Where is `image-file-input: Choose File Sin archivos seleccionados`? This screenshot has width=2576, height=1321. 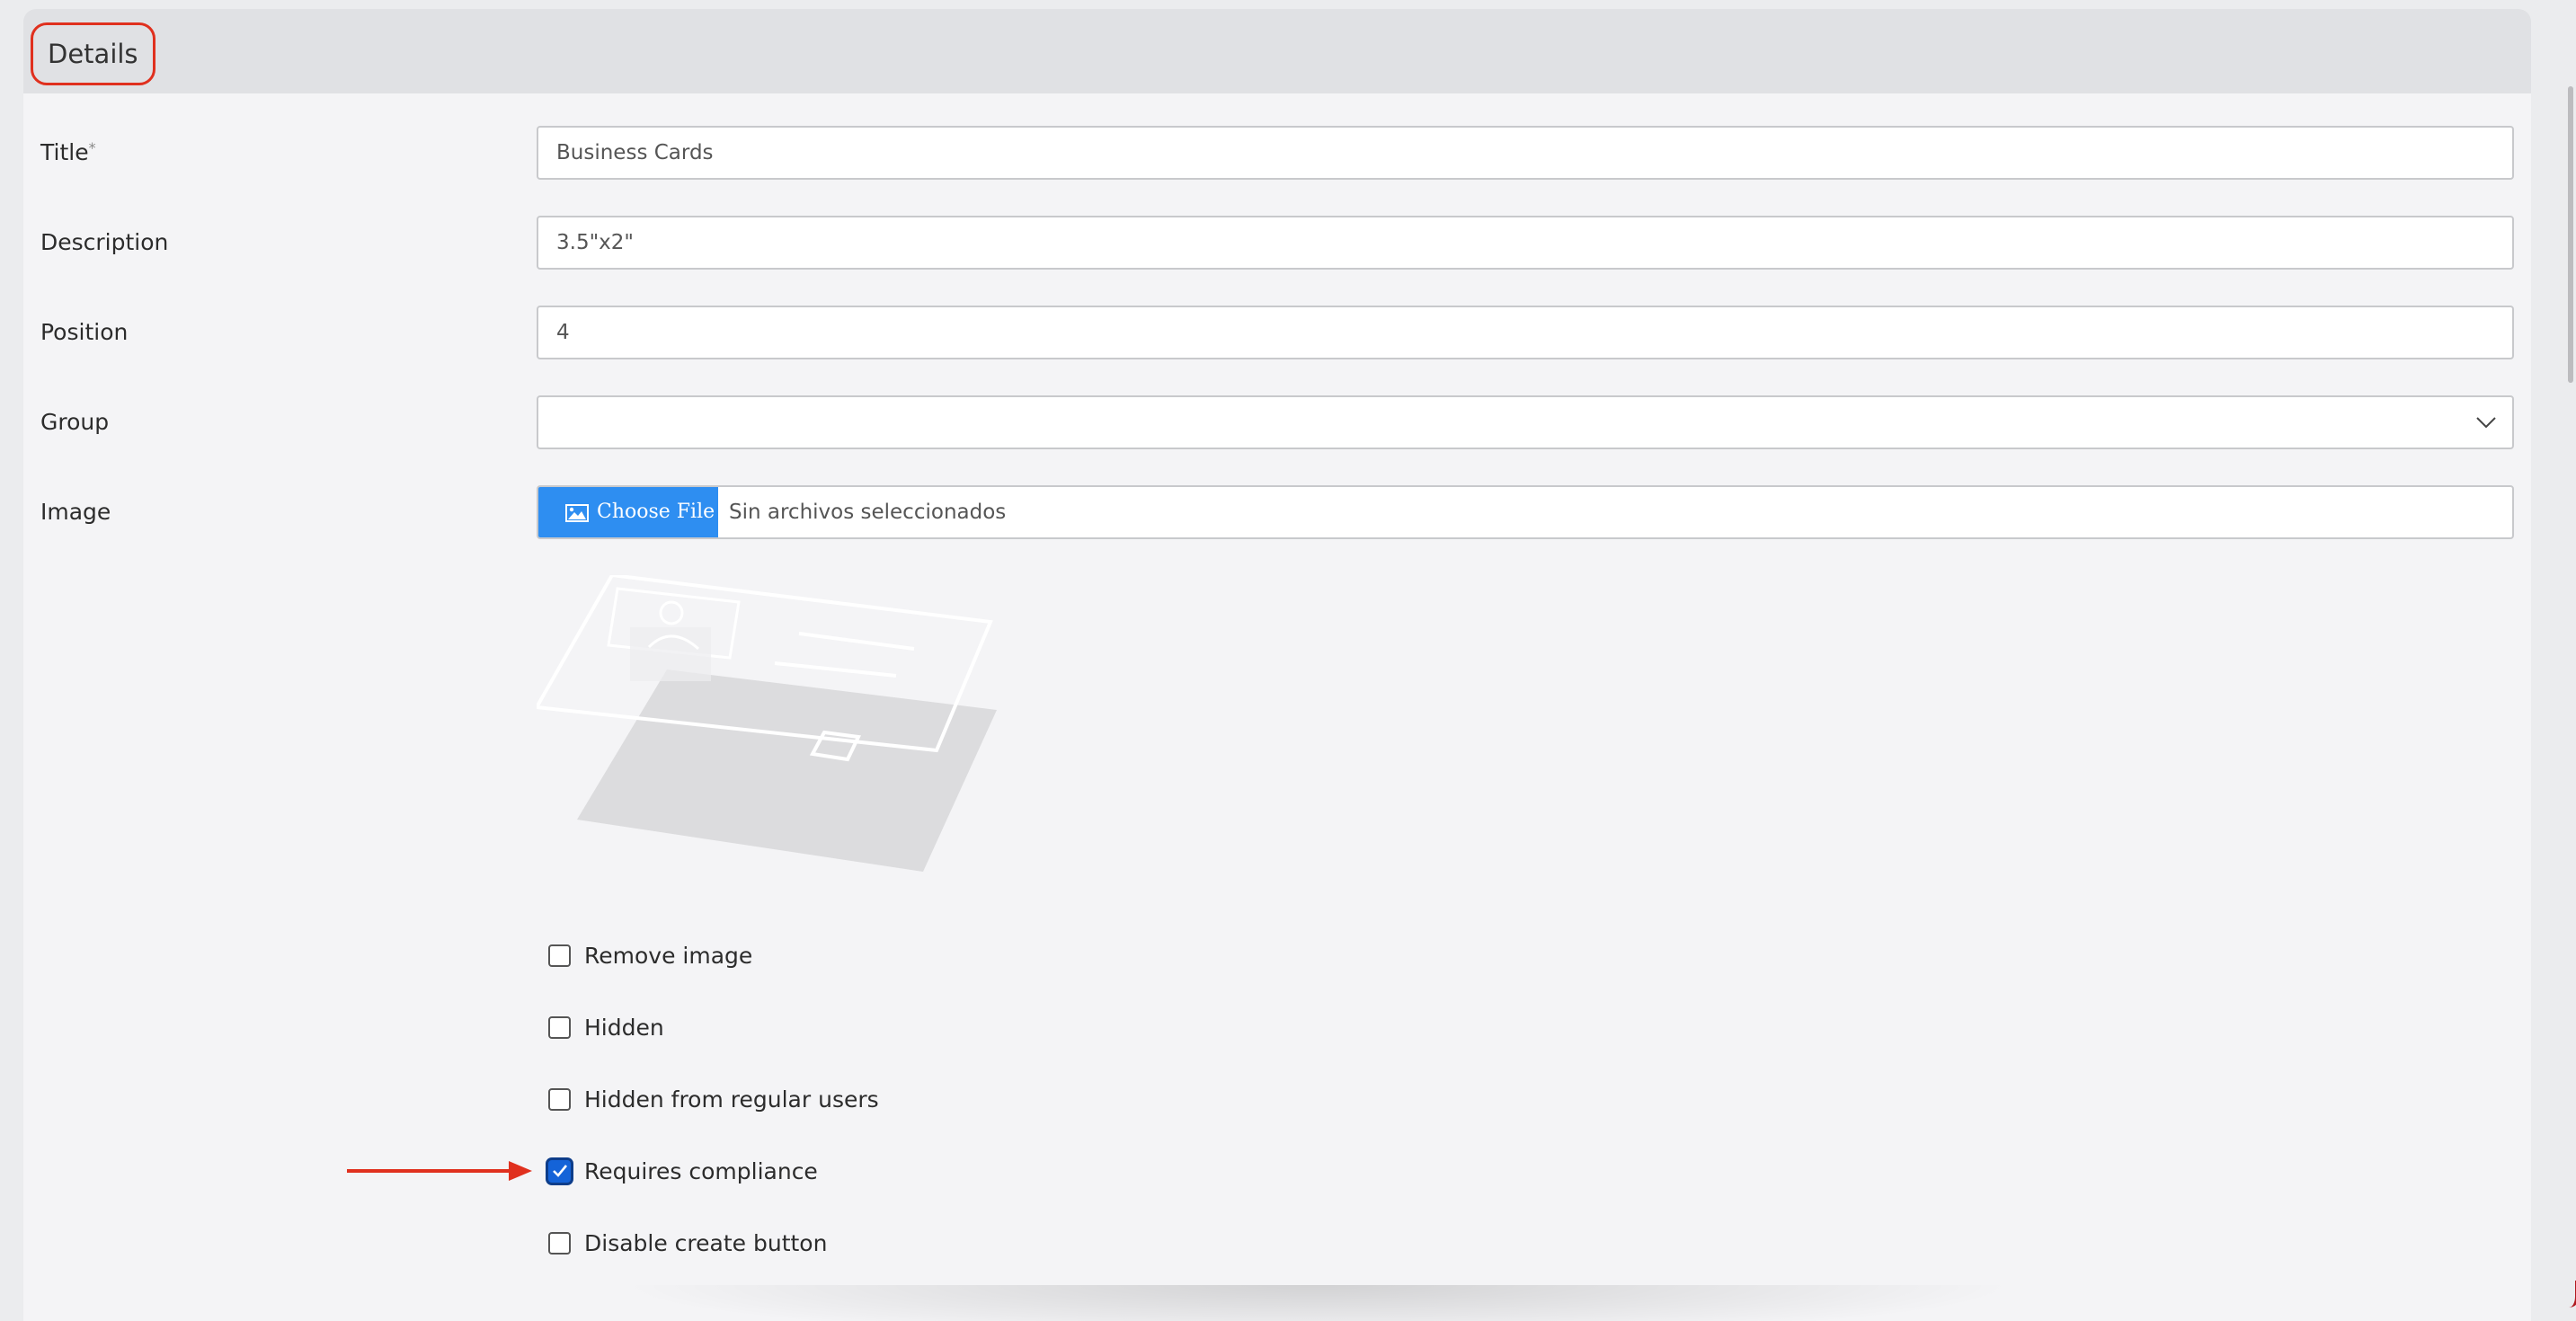 image-file-input: Choose File Sin archivos seleccionados is located at coordinates (1525, 512).